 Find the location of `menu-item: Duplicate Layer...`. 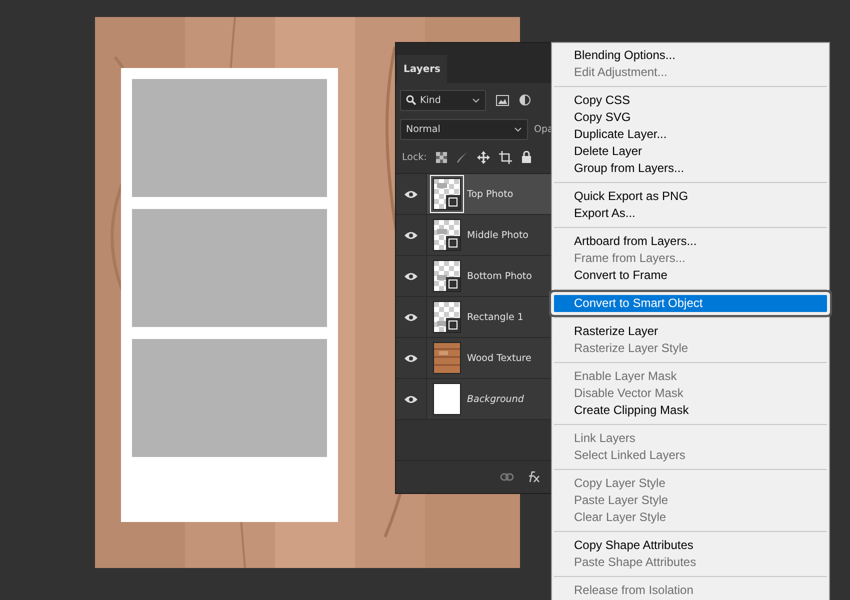

menu-item: Duplicate Layer... is located at coordinates (690, 134).